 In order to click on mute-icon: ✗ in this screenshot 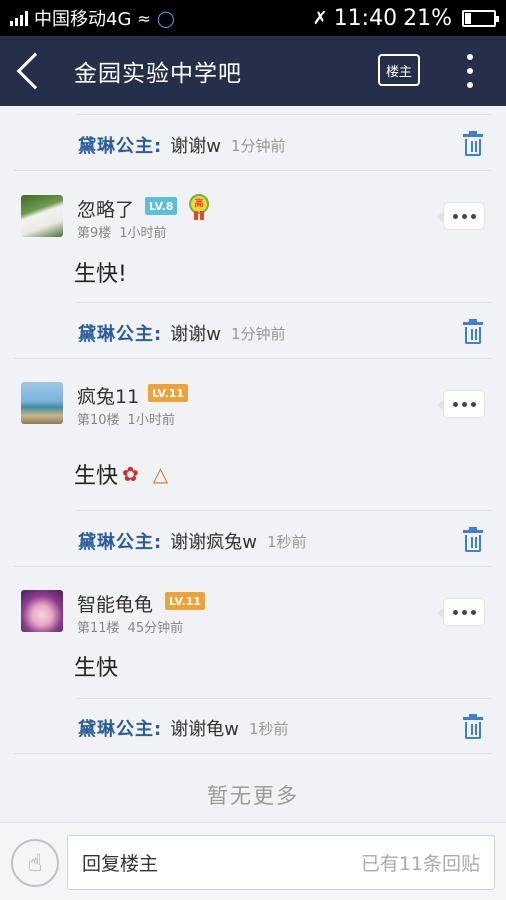, I will do `click(320, 18)`.